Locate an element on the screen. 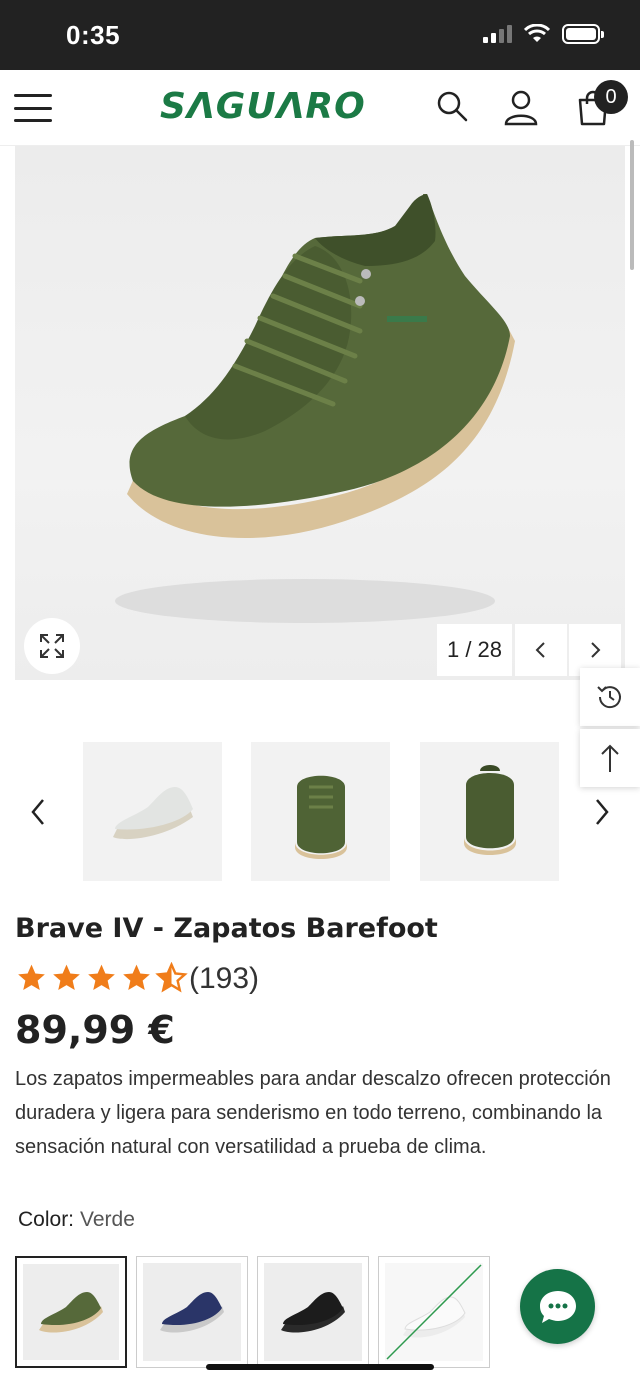 The height and width of the screenshot is (1384, 640). review-count: (193) is located at coordinates (224, 979).